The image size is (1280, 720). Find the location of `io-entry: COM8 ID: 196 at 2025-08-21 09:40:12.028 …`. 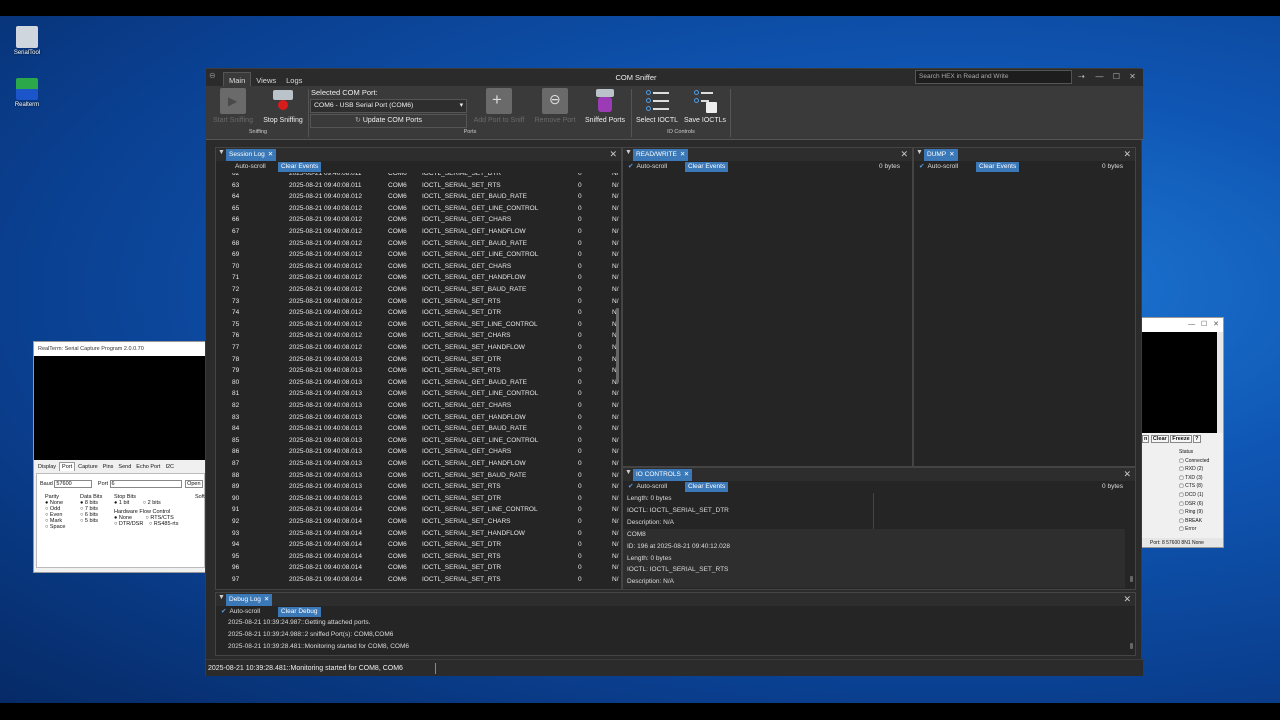

io-entry: COM8 ID: 196 at 2025-08-21 09:40:12.028 … is located at coordinates (874, 558).